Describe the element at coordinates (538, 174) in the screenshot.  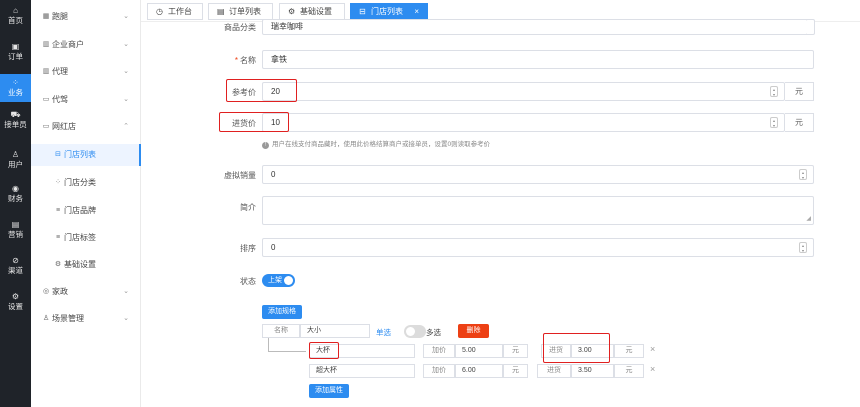
I see `sales-input: 0 ▴ ▾` at that location.